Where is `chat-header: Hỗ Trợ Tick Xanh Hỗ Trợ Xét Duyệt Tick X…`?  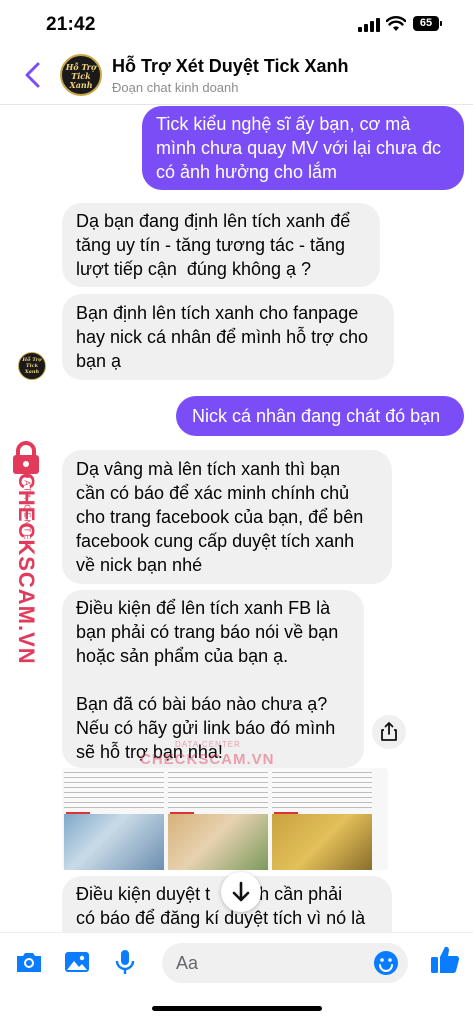 chat-header: Hỗ Trợ Tick Xanh Hỗ Trợ Xét Duyệt Tick X… is located at coordinates (236, 76).